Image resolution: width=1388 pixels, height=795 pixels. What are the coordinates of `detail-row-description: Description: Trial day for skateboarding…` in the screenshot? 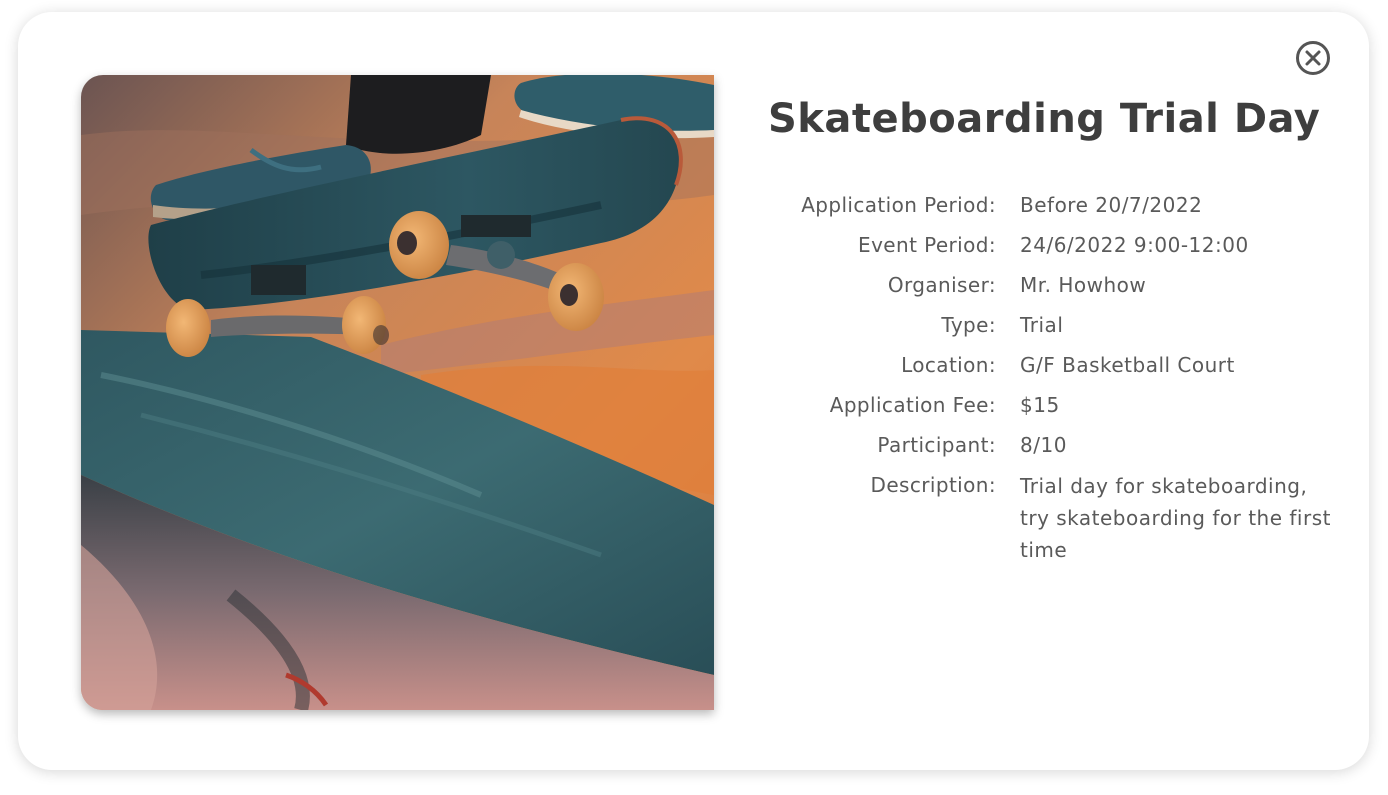 It's located at (1058, 519).